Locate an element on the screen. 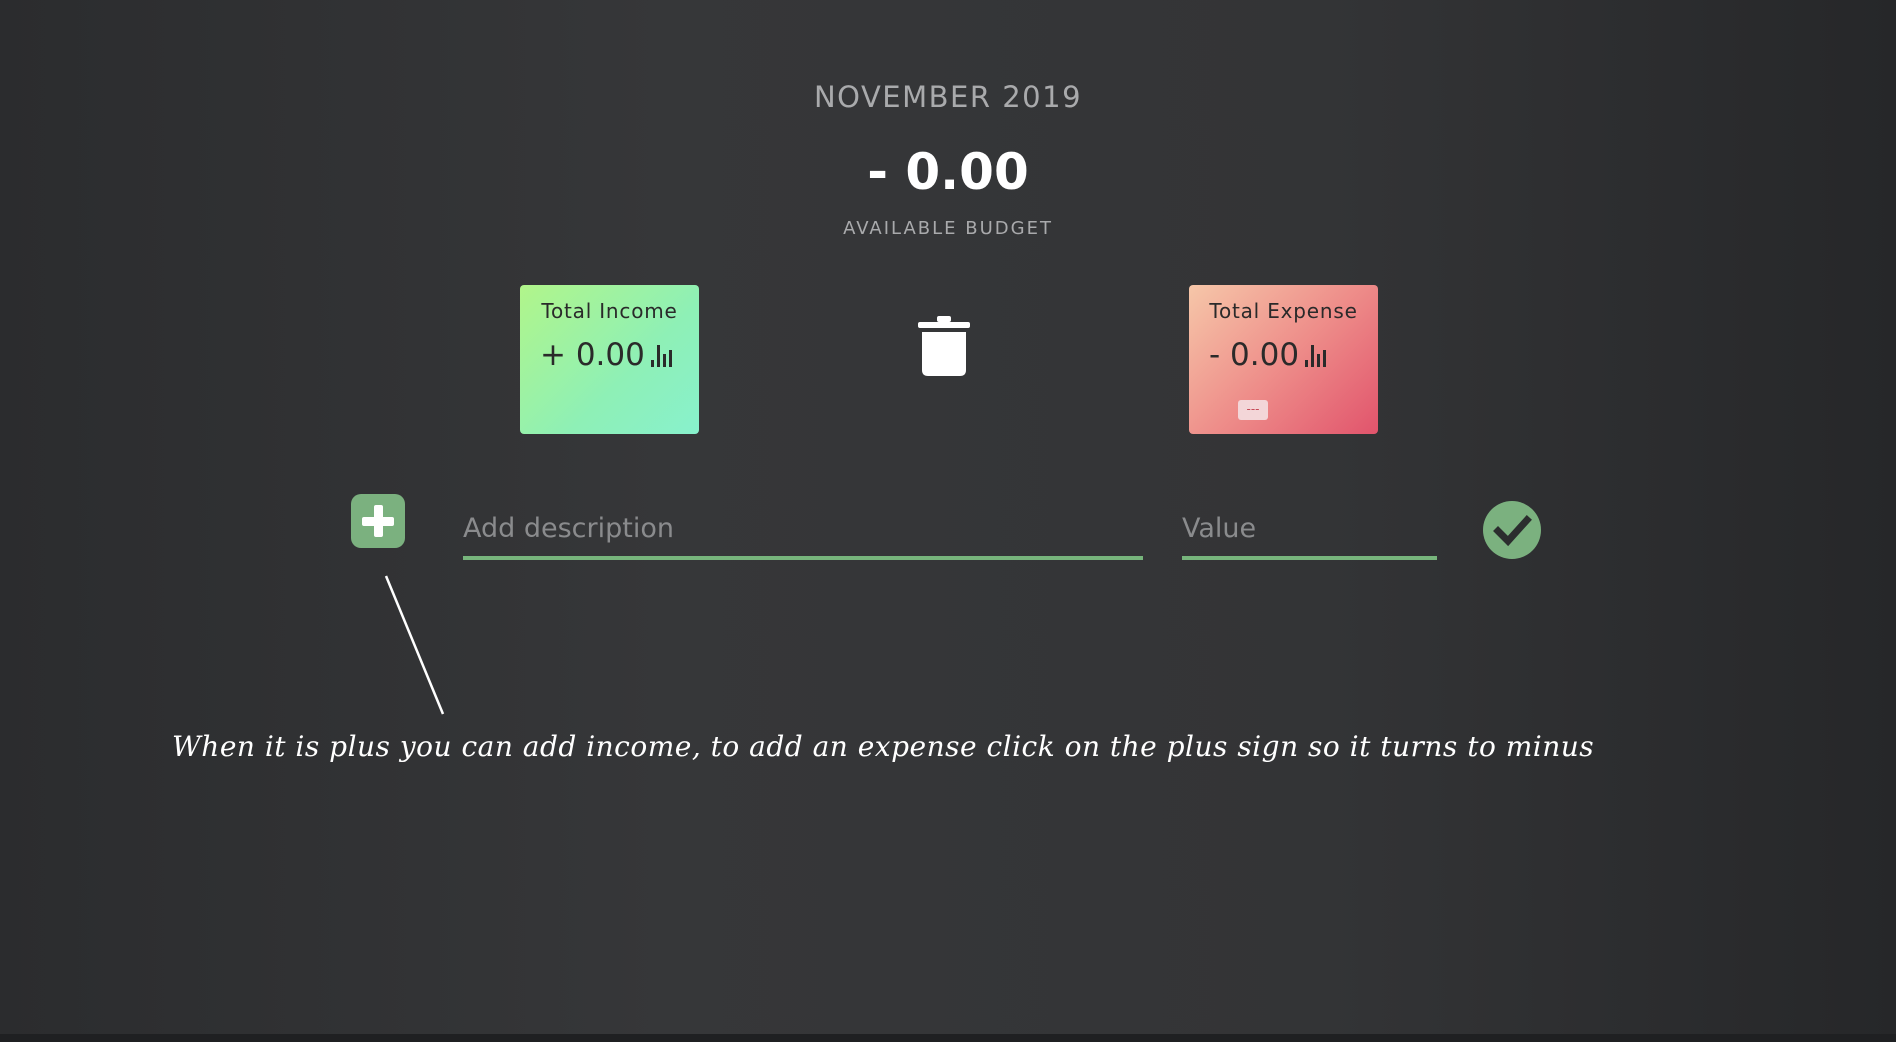 The height and width of the screenshot is (1042, 1896). total-income-value-row: + 0.00 is located at coordinates (606, 355).